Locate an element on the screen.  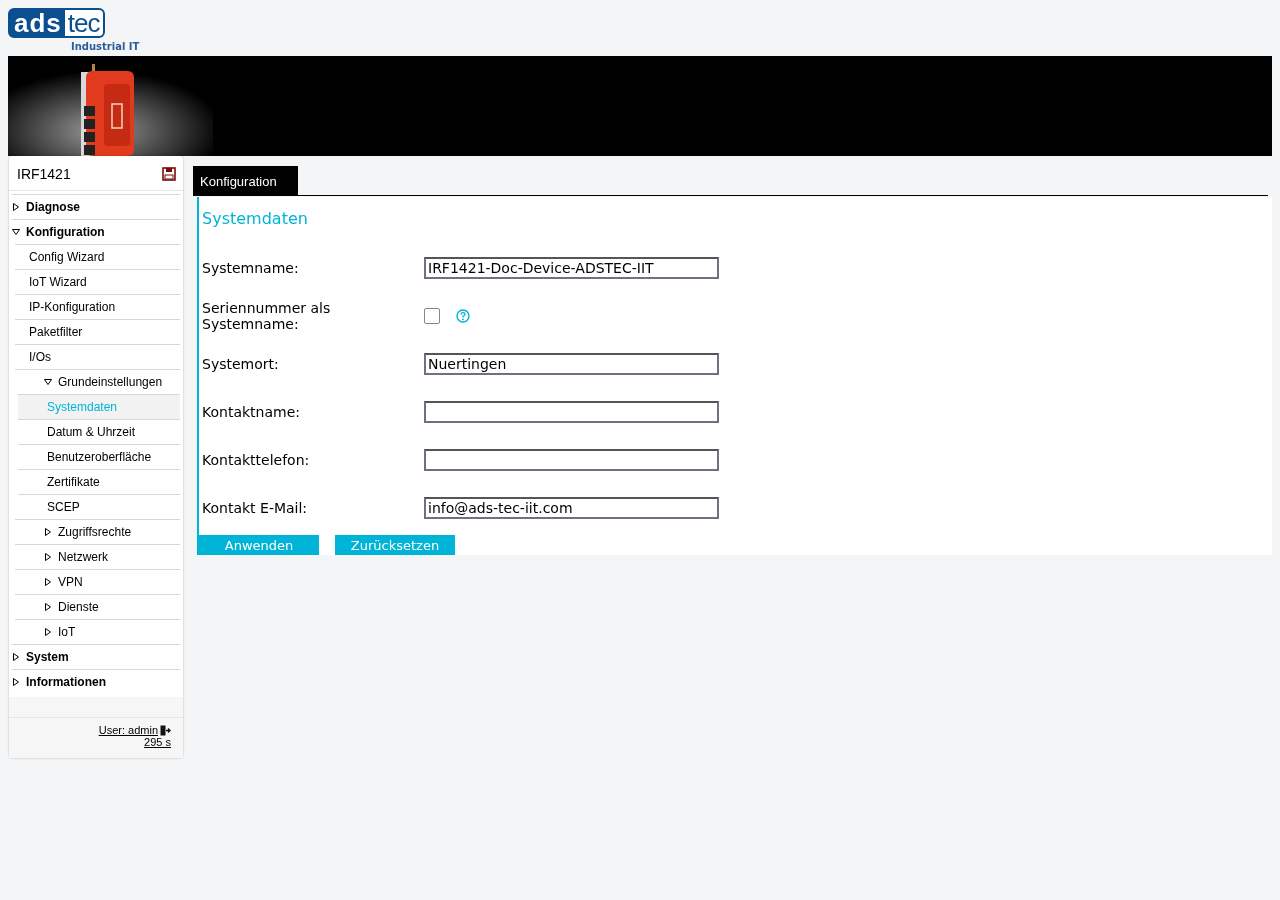
nav-folder: Dienste is located at coordinates (97, 606).